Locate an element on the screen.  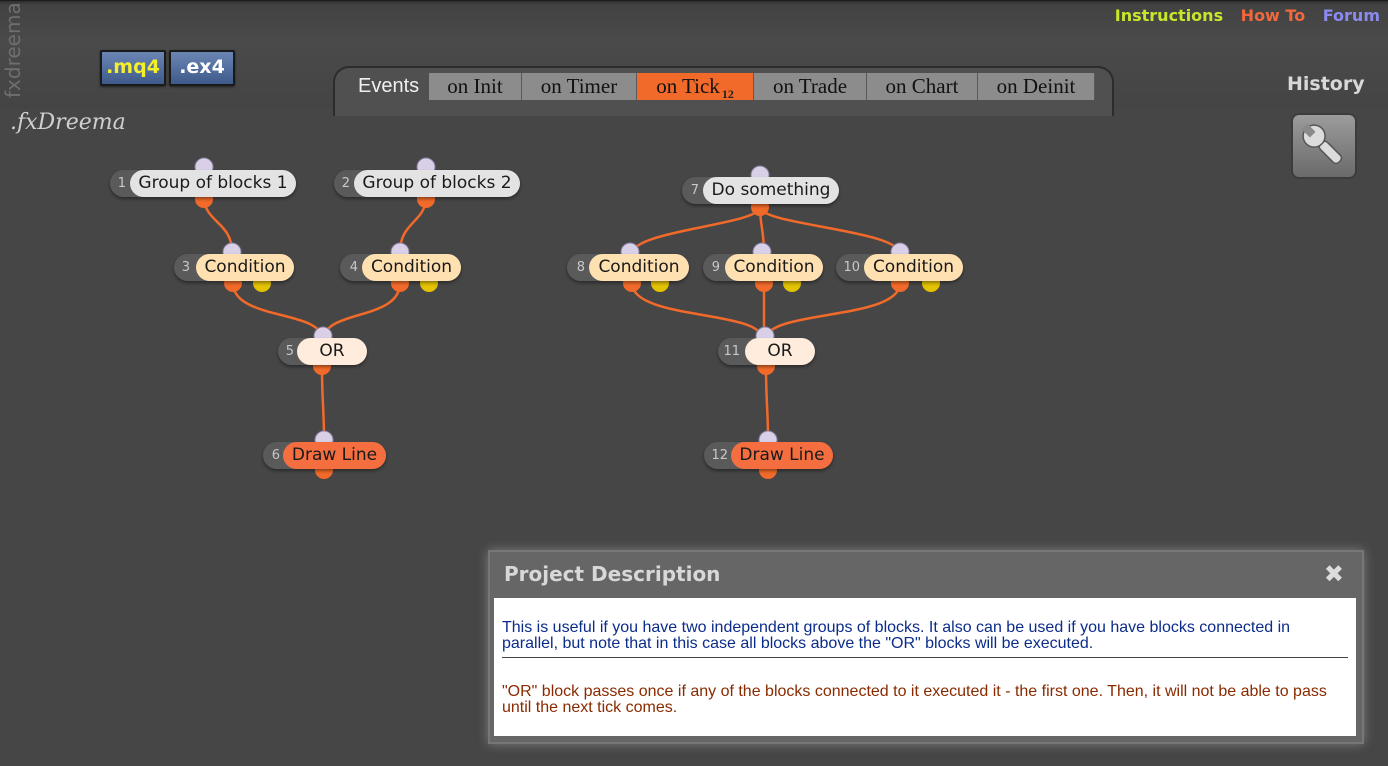
tab-on-chart: on Chart is located at coordinates (922, 86).